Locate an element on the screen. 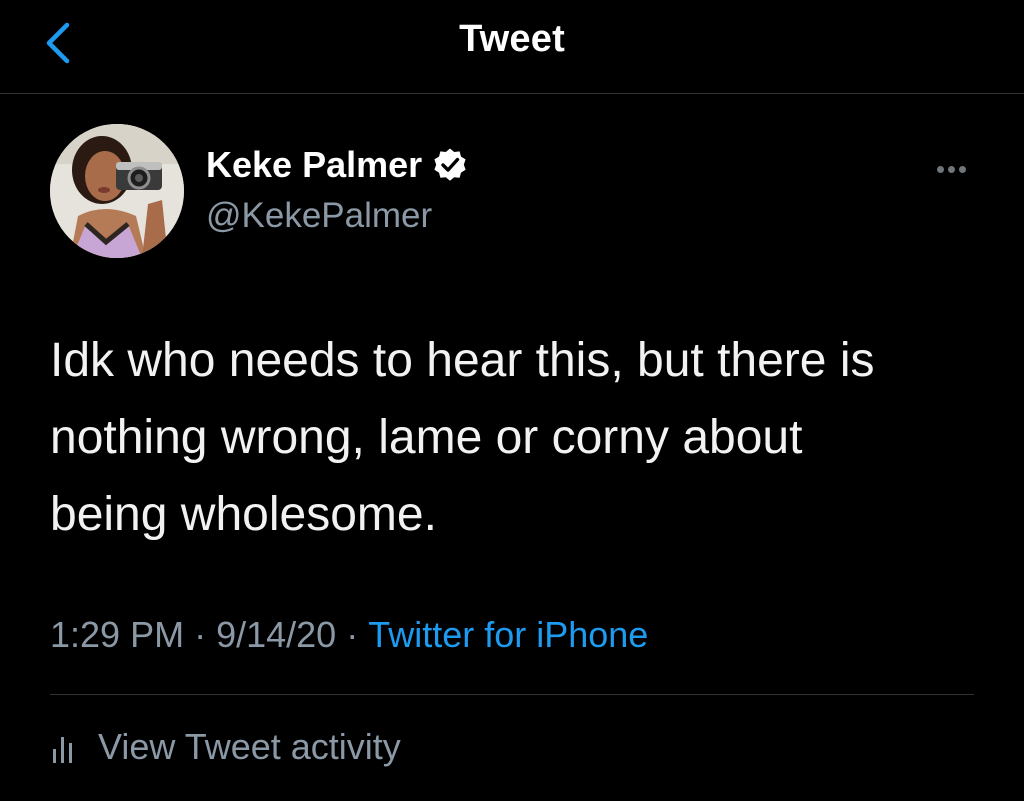  page-title: Tweet is located at coordinates (512, 39).